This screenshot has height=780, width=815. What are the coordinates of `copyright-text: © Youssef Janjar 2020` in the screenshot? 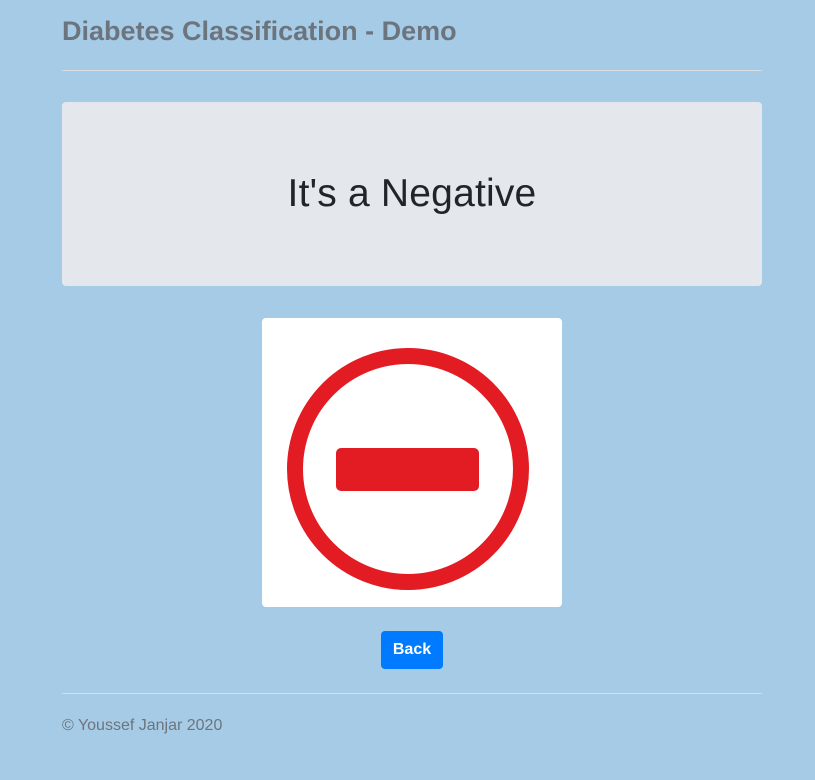 It's located at (142, 725).